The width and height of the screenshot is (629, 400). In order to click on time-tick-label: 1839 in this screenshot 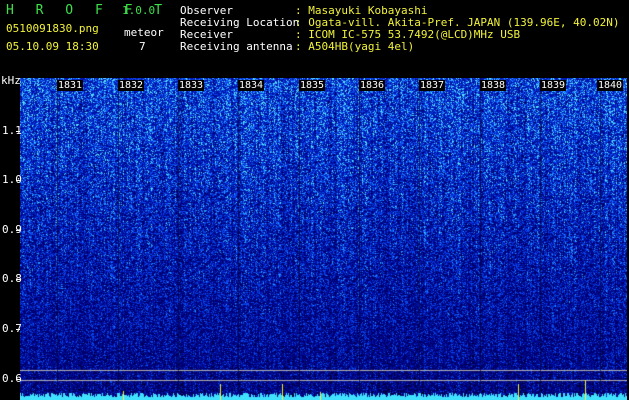, I will do `click(553, 85)`.